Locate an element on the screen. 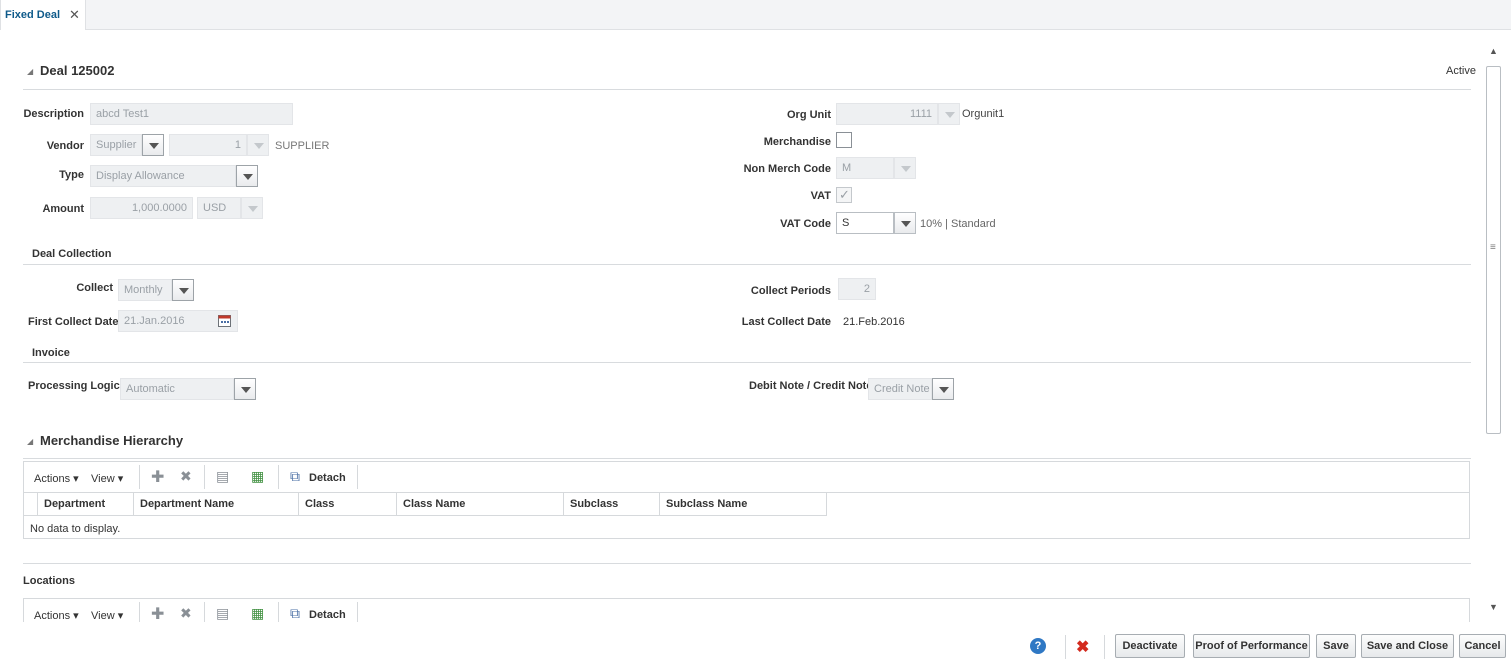 This screenshot has height=666, width=1511. debit-credit-note-label: Debit Note / Credit Note is located at coordinates (811, 386).